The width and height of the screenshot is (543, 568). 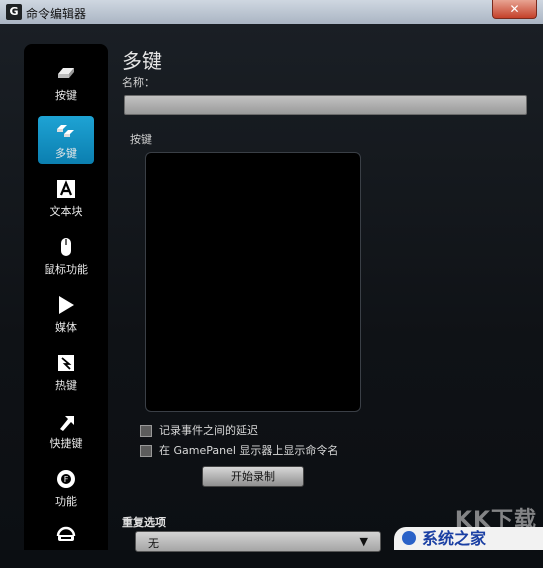 What do you see at coordinates (146, 451) in the screenshot?
I see `show-name-checkbox` at bounding box center [146, 451].